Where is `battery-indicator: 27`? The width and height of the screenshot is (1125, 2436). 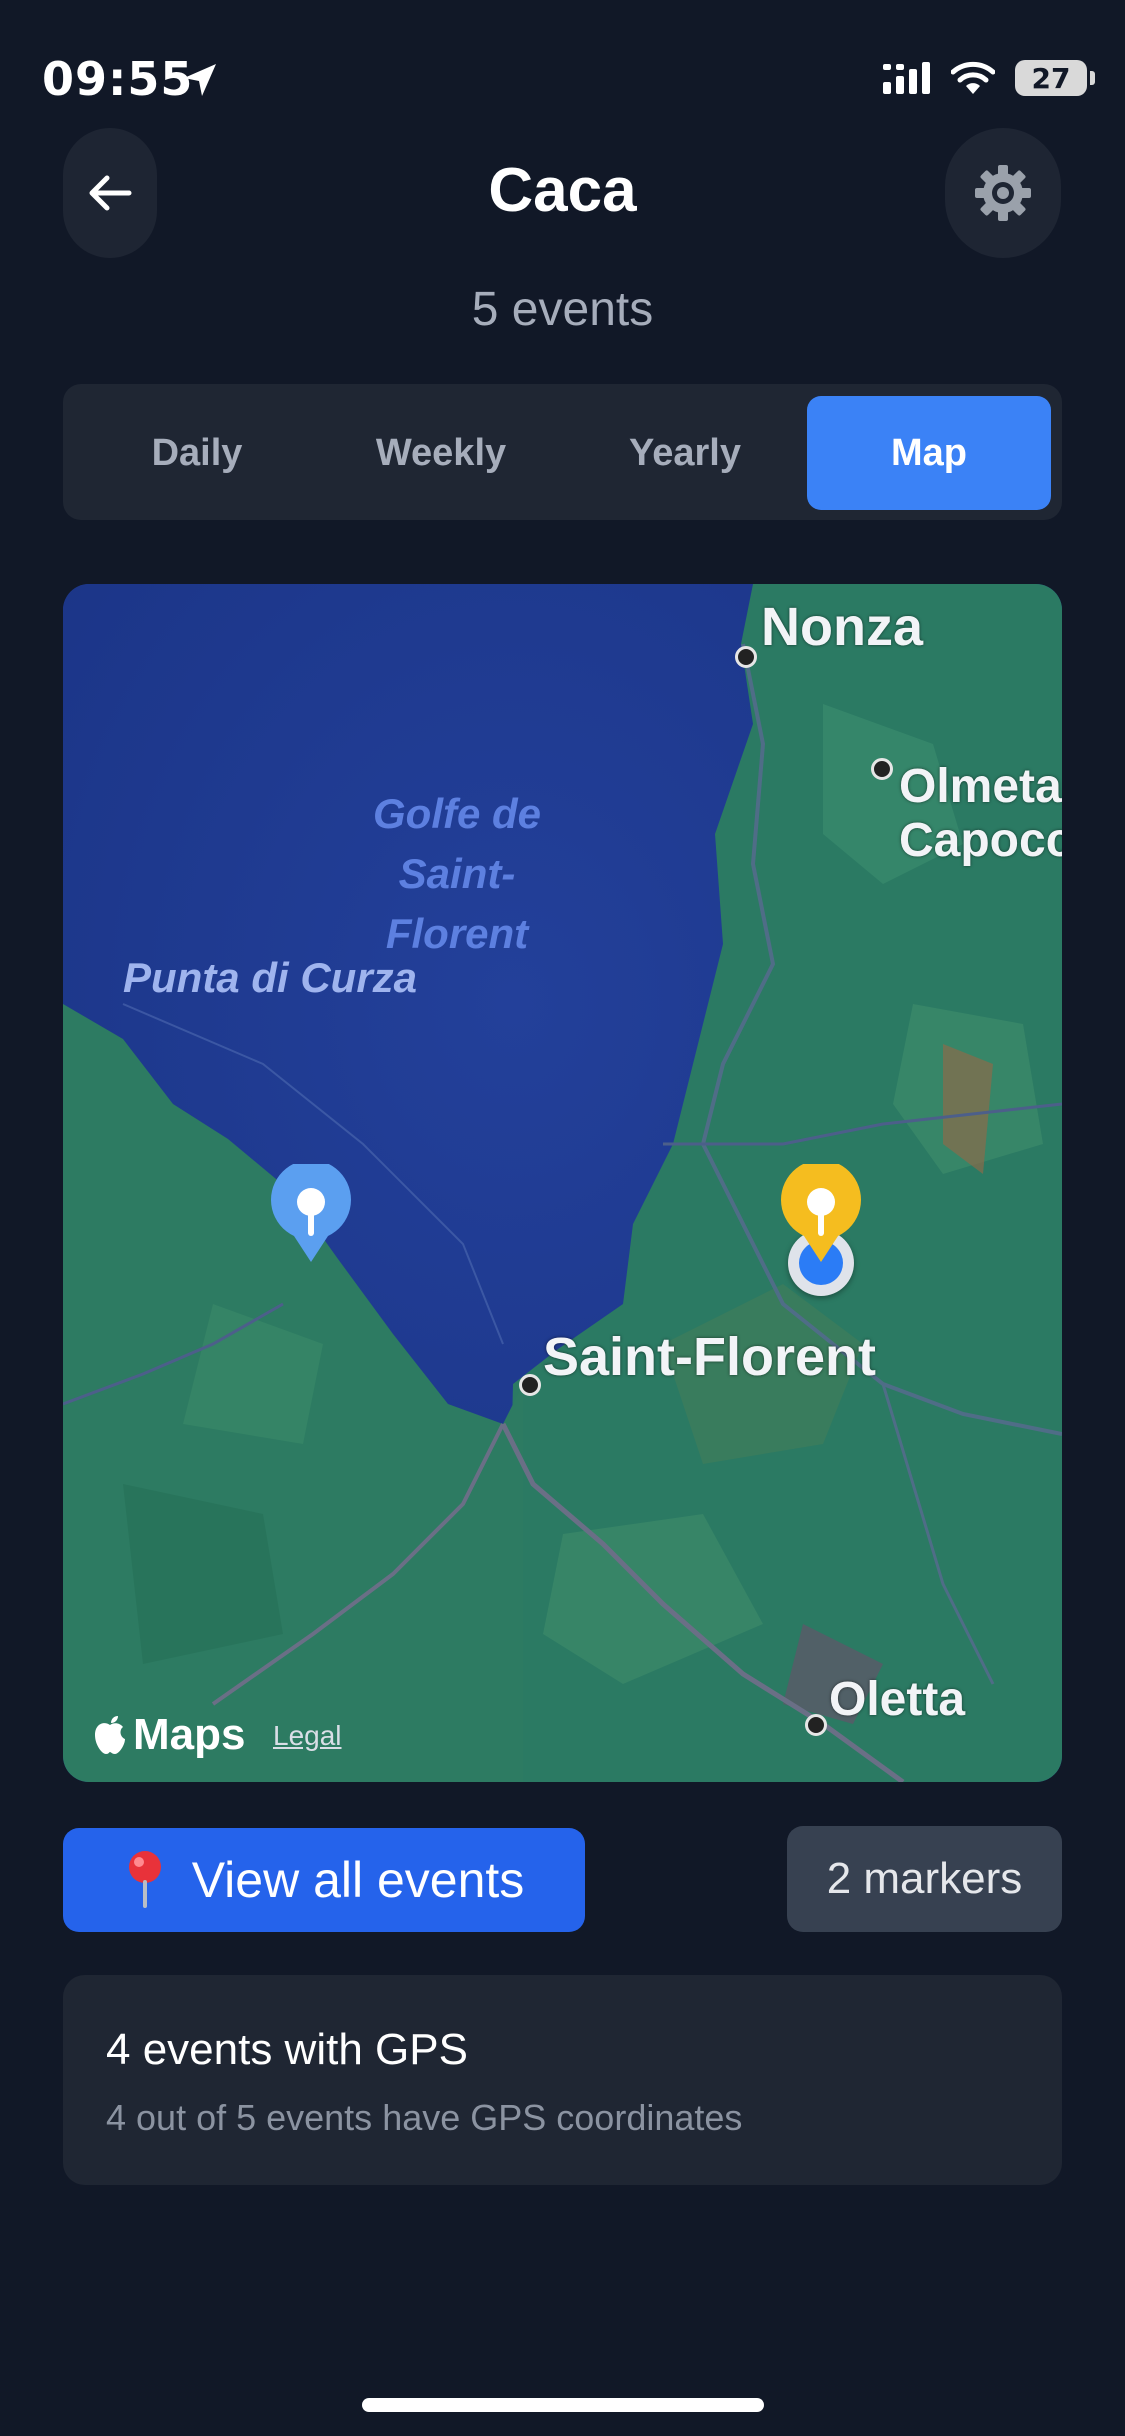
battery-indicator: 27 is located at coordinates (1055, 78).